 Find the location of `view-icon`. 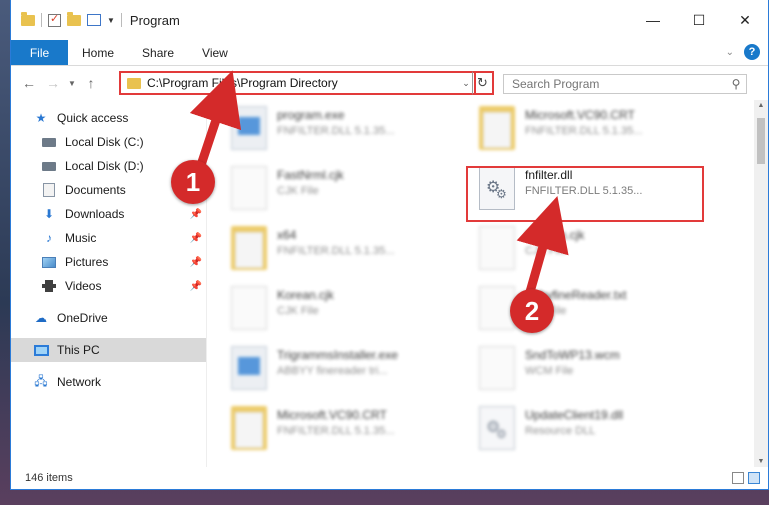

view-icon is located at coordinates (94, 20).